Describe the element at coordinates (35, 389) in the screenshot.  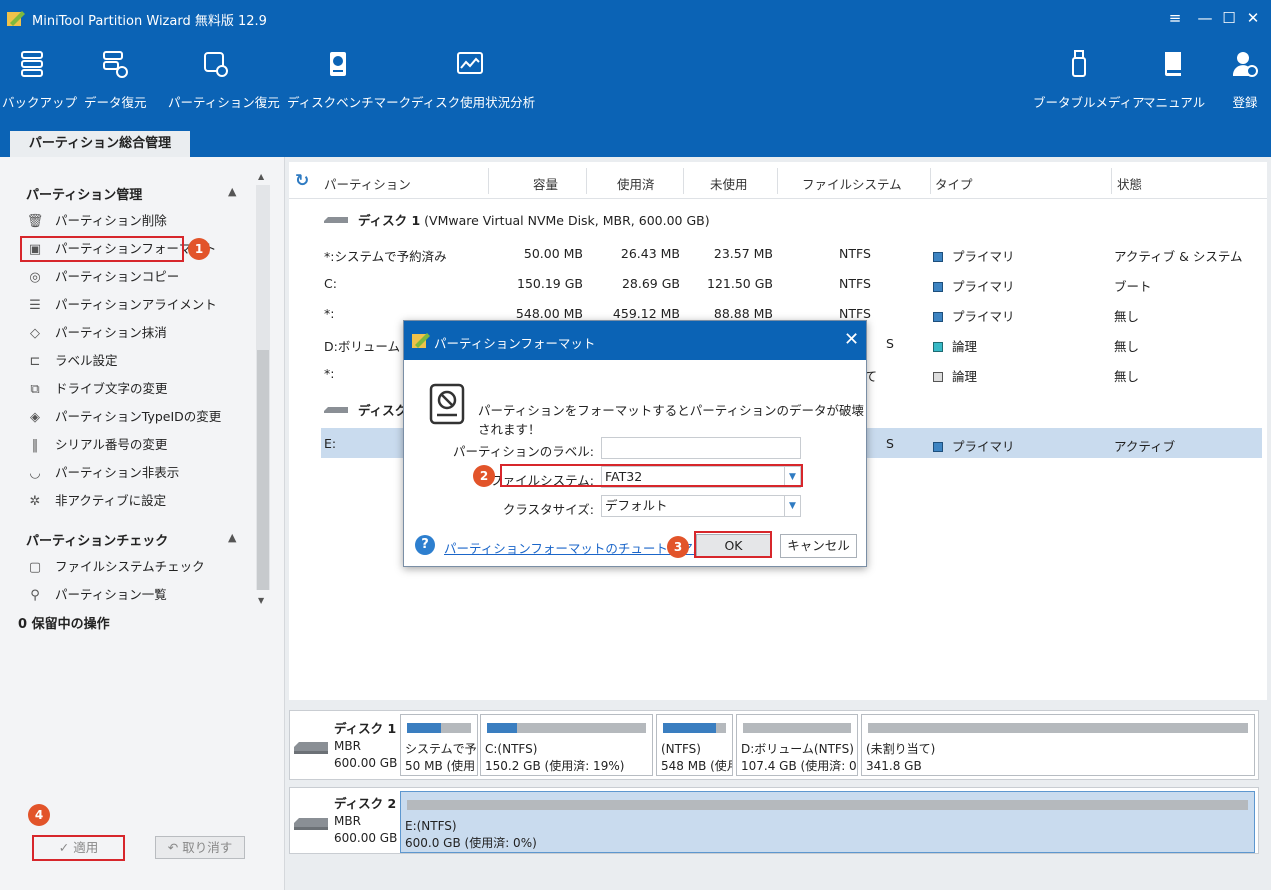
I see `drive-letter-icon: ⧉` at that location.